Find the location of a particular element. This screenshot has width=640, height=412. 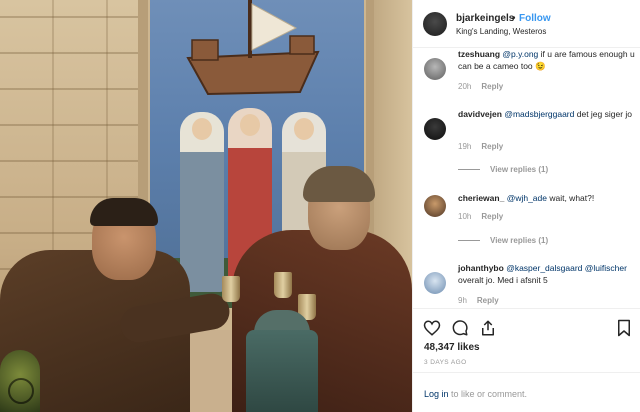

login-prompt: Log in to like or comment. is located at coordinates (475, 394).